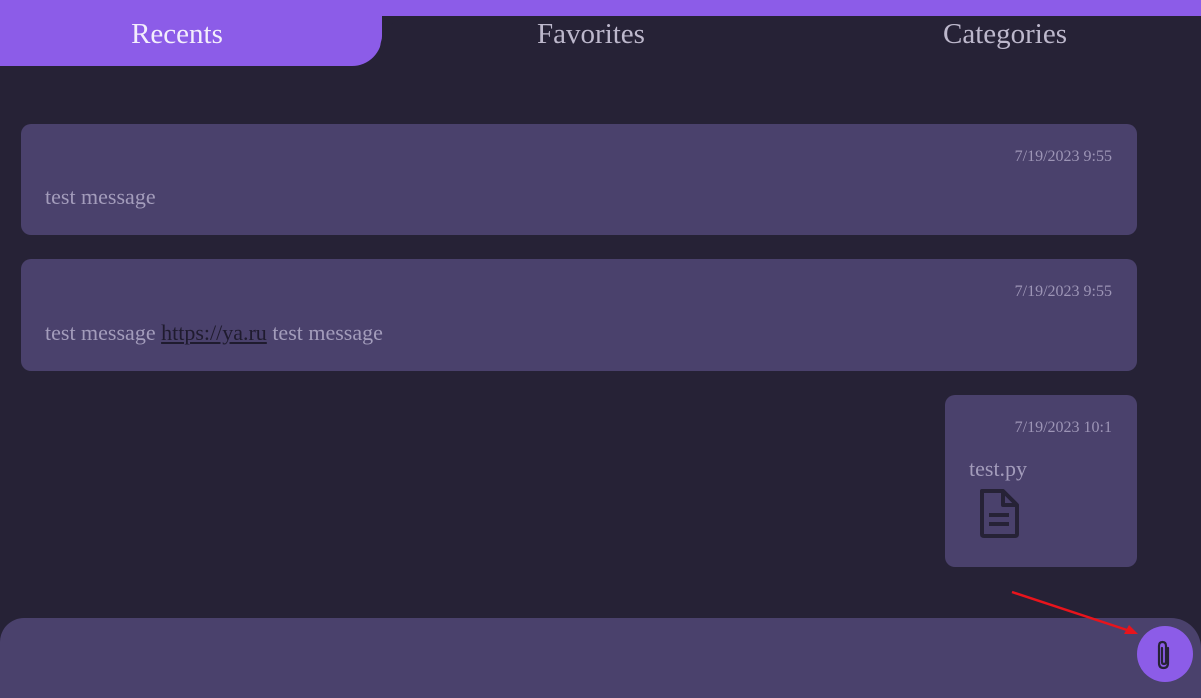 The height and width of the screenshot is (698, 1201). Describe the element at coordinates (998, 468) in the screenshot. I see `file-name: test.py` at that location.